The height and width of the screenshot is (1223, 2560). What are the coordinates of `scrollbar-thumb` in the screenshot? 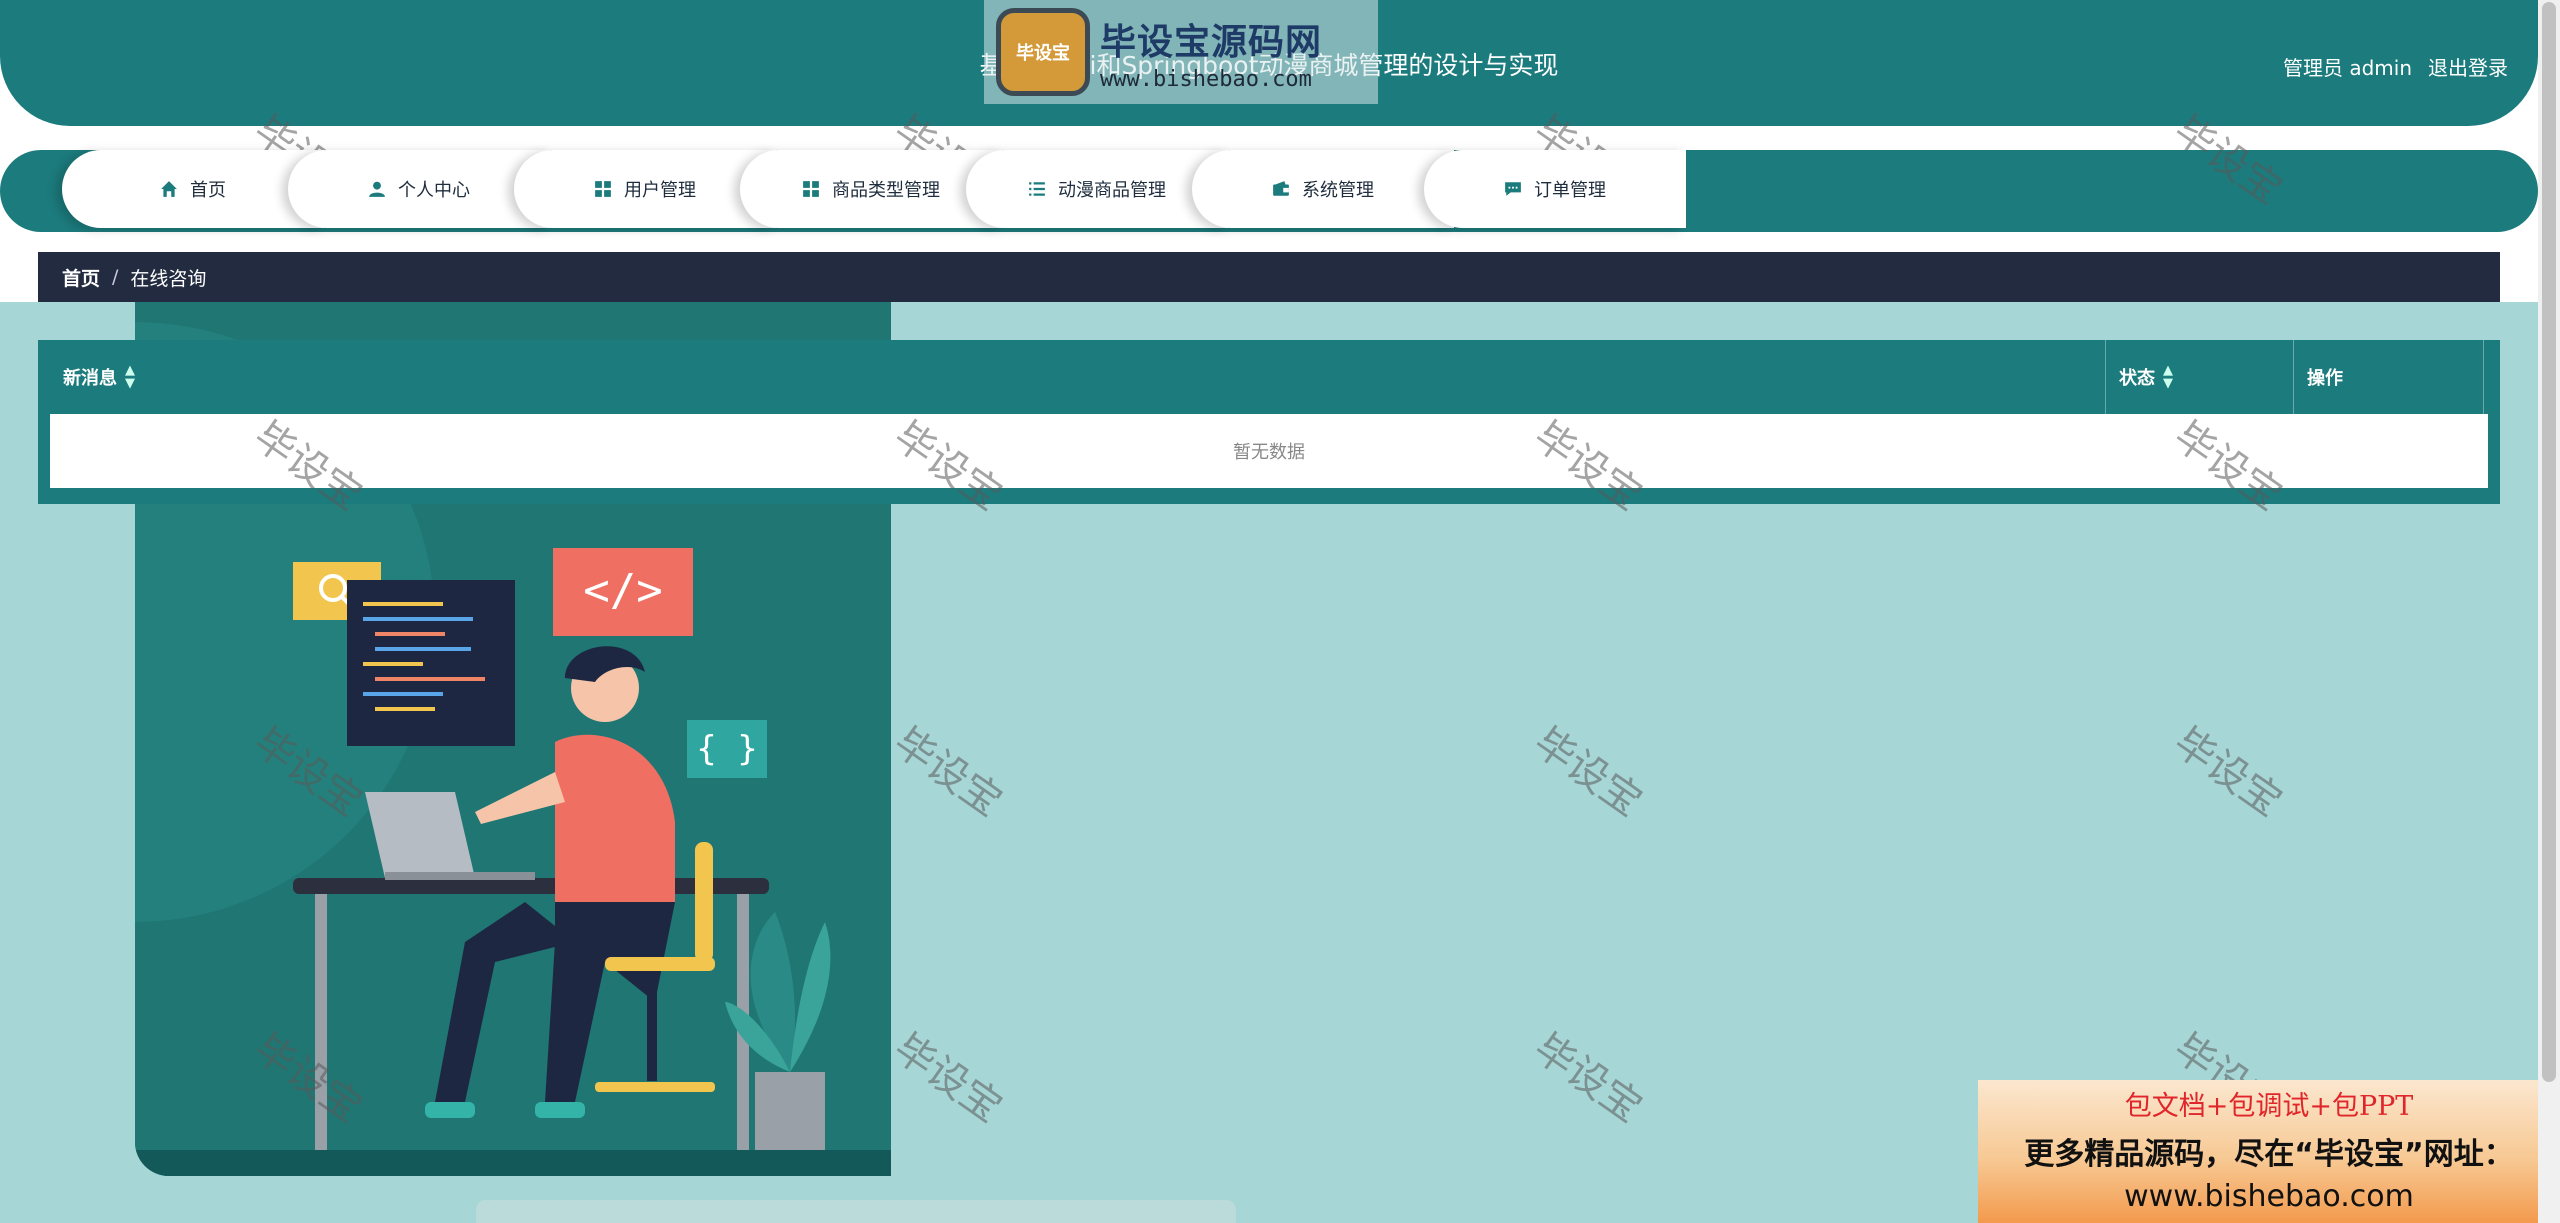 It's located at (2549, 542).